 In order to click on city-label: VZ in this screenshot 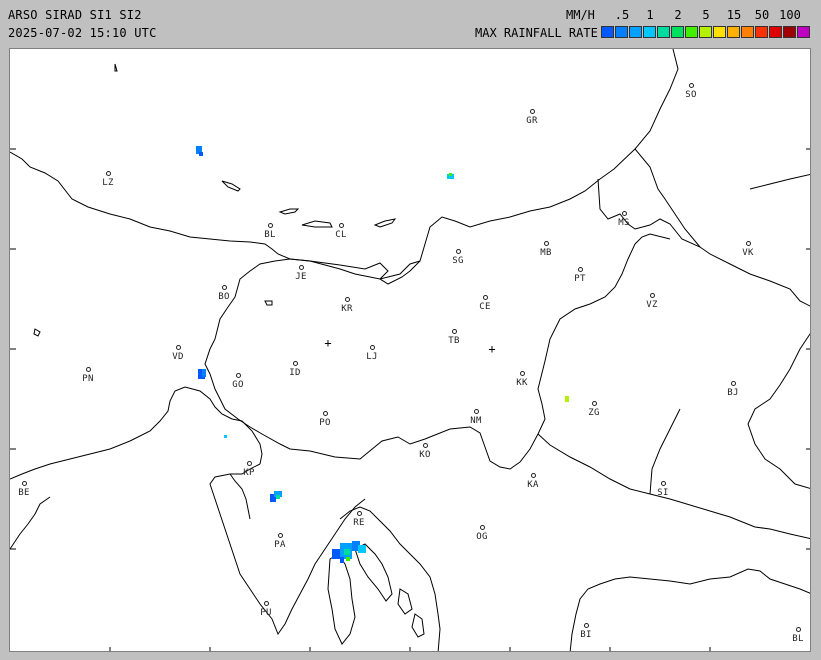, I will do `click(652, 305)`.